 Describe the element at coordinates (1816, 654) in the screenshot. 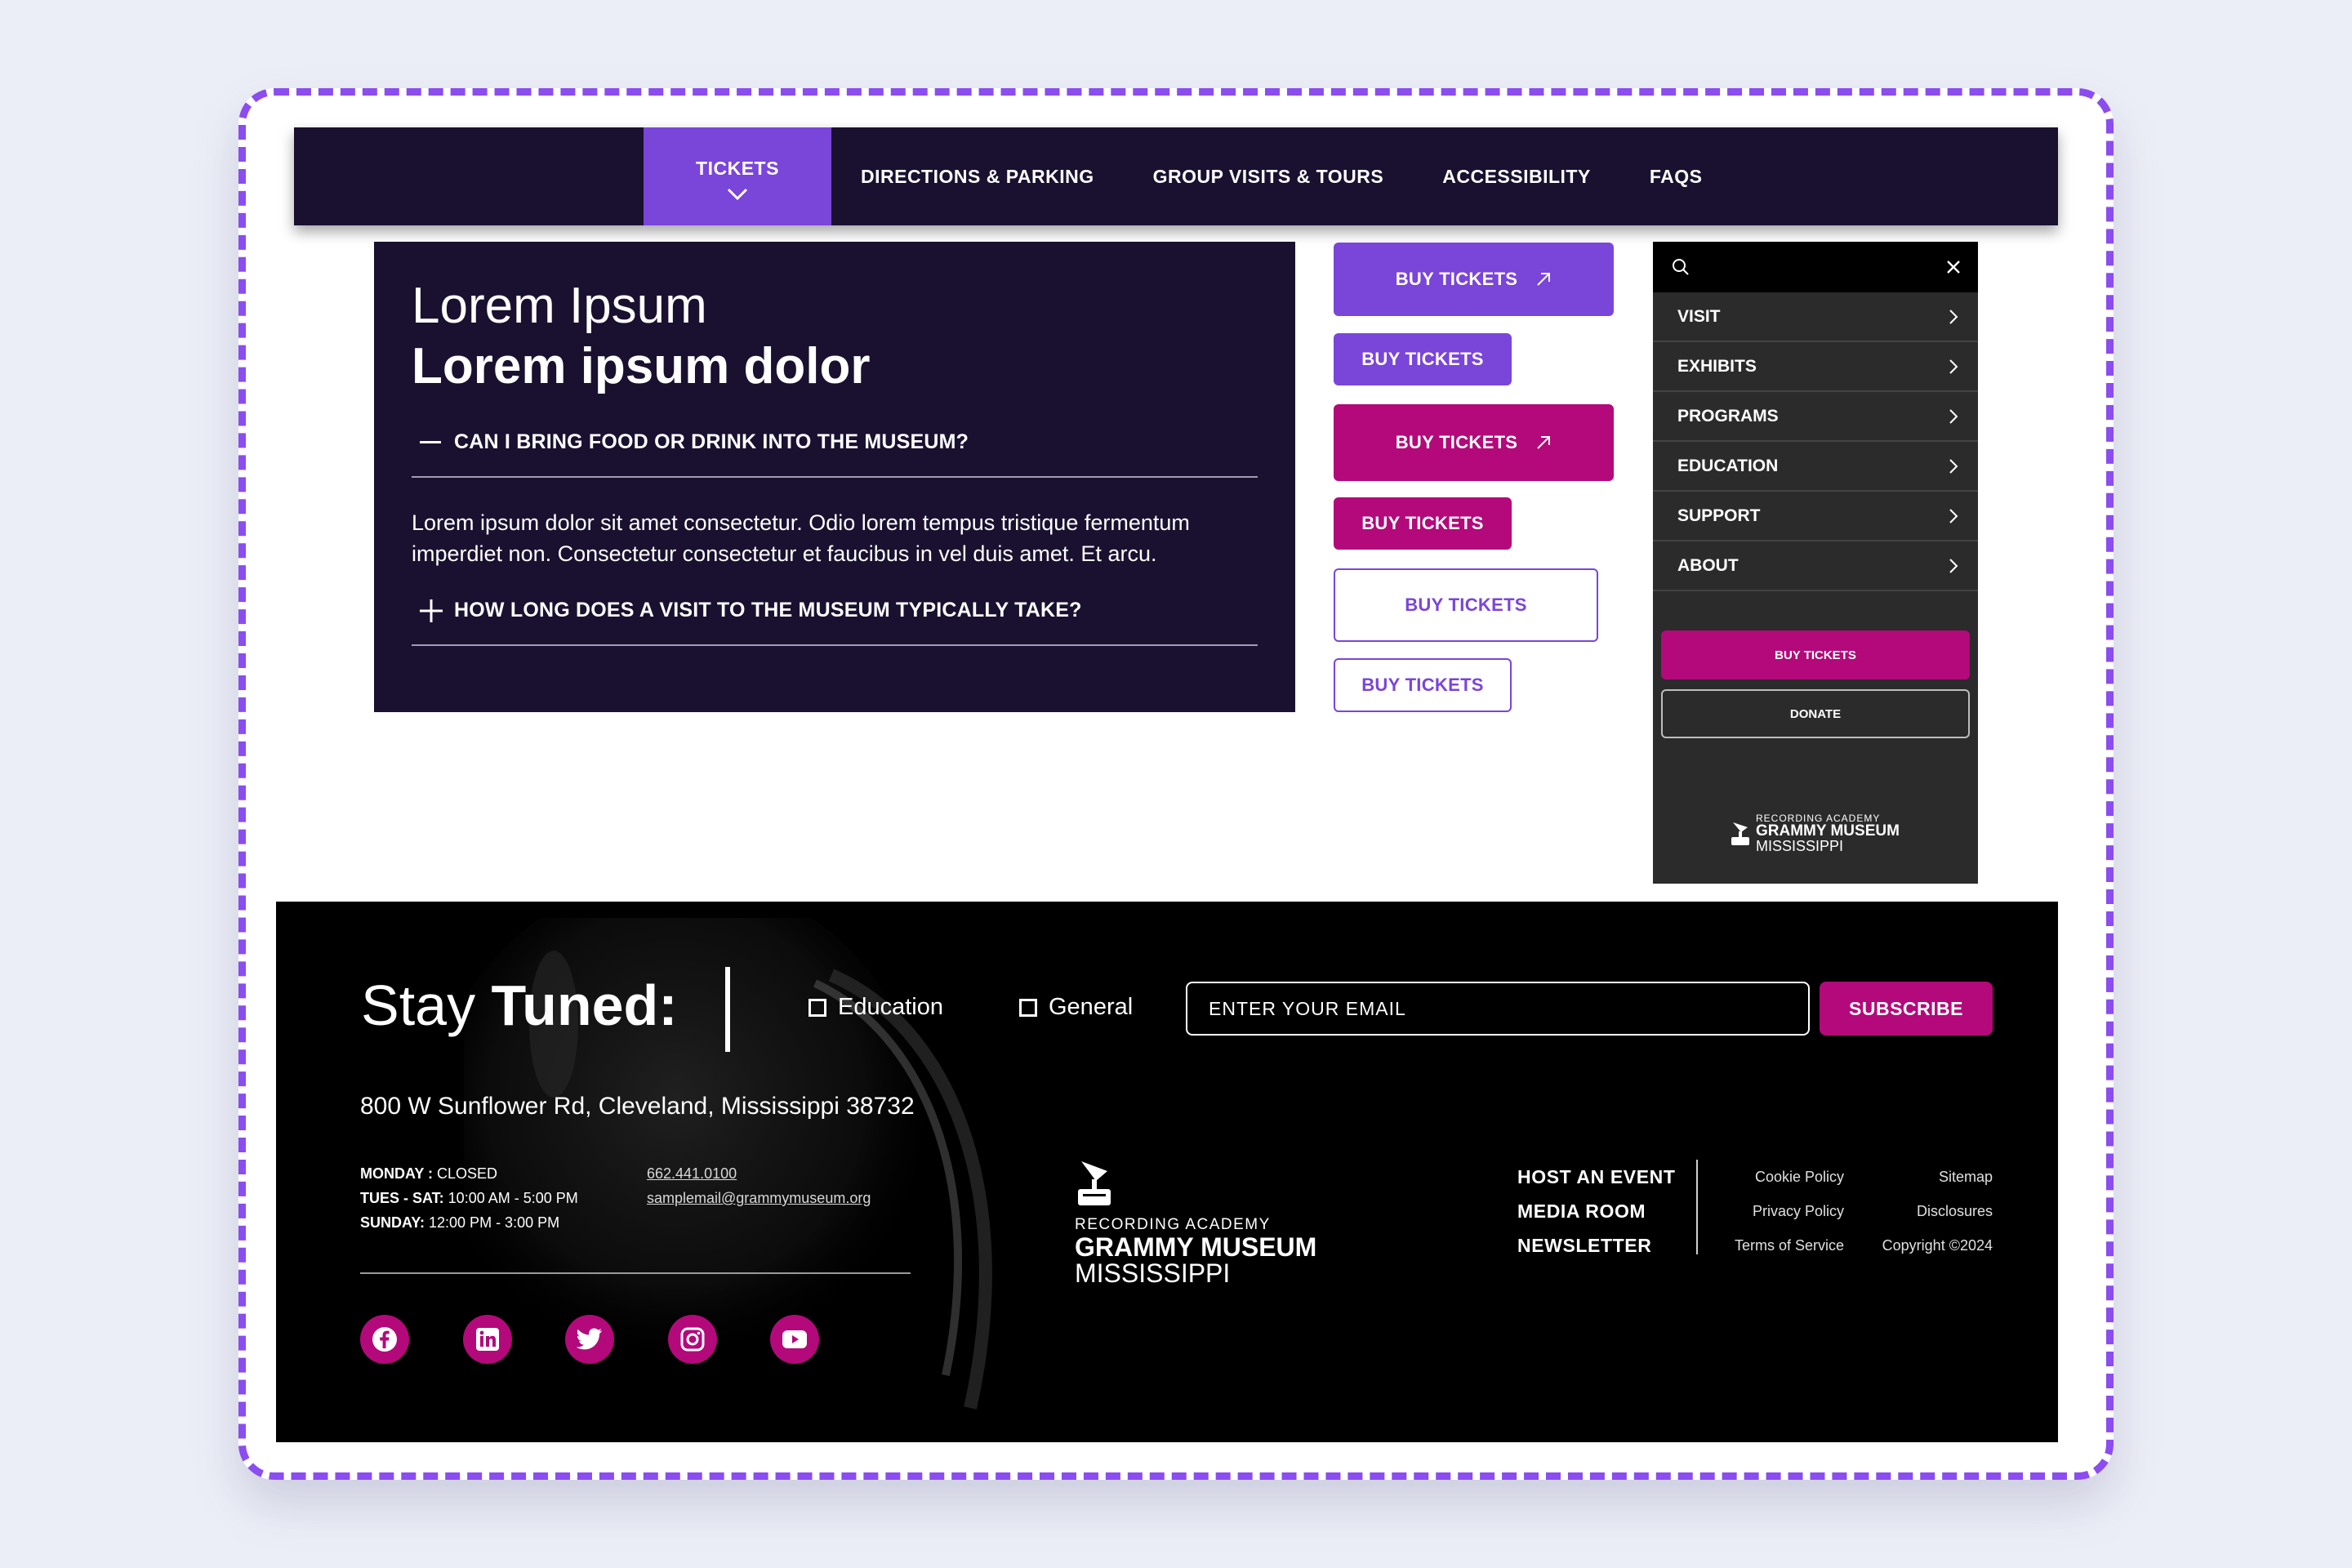

I see `mobile-buy-tickets-button: BUY TICKETS` at that location.